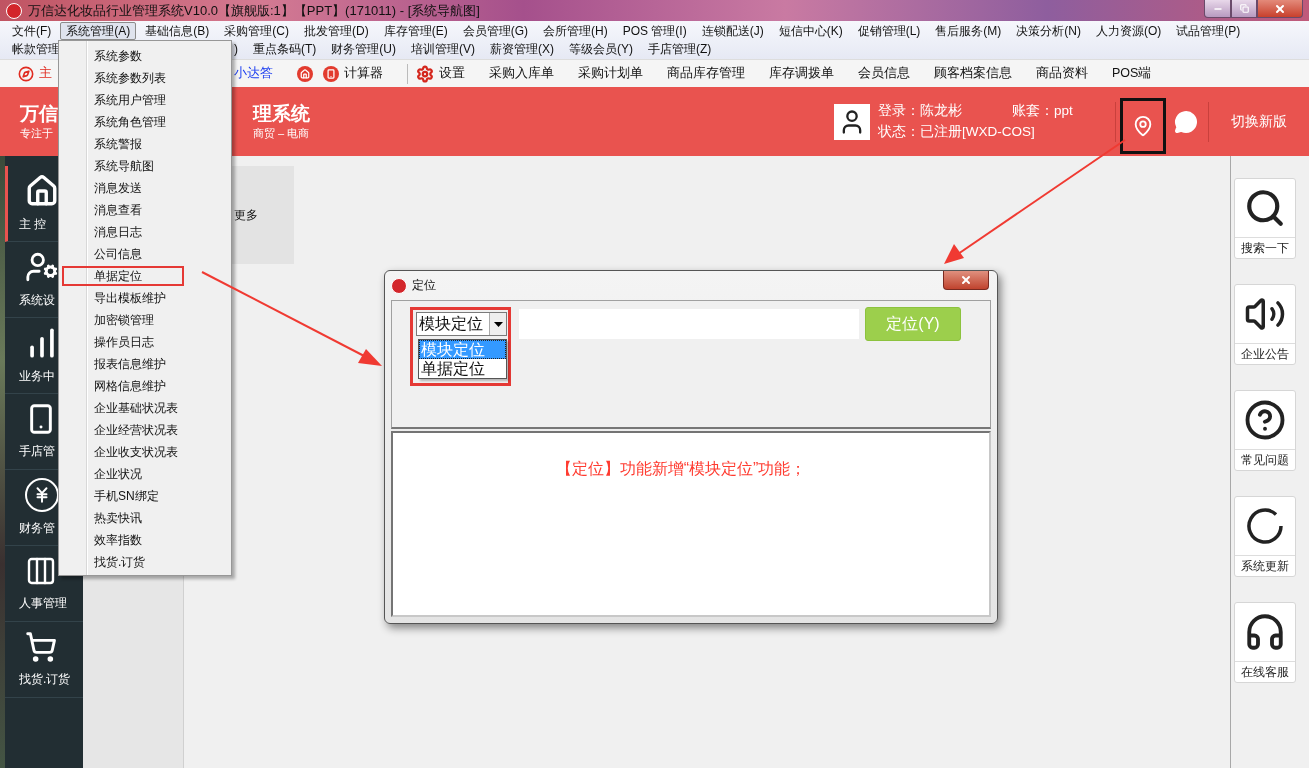  Describe the element at coordinates (123, 122) in the screenshot. I see `menu-entry: 系统角色管理` at that location.